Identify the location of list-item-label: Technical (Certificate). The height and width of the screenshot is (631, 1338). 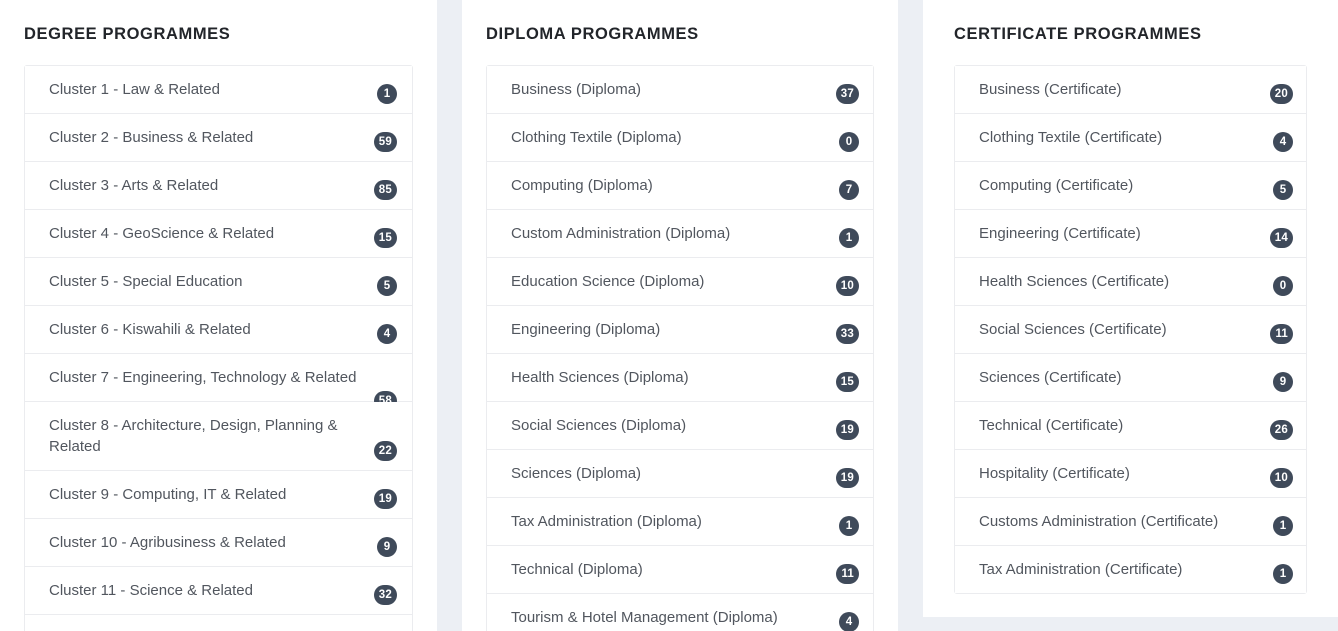
(1051, 425).